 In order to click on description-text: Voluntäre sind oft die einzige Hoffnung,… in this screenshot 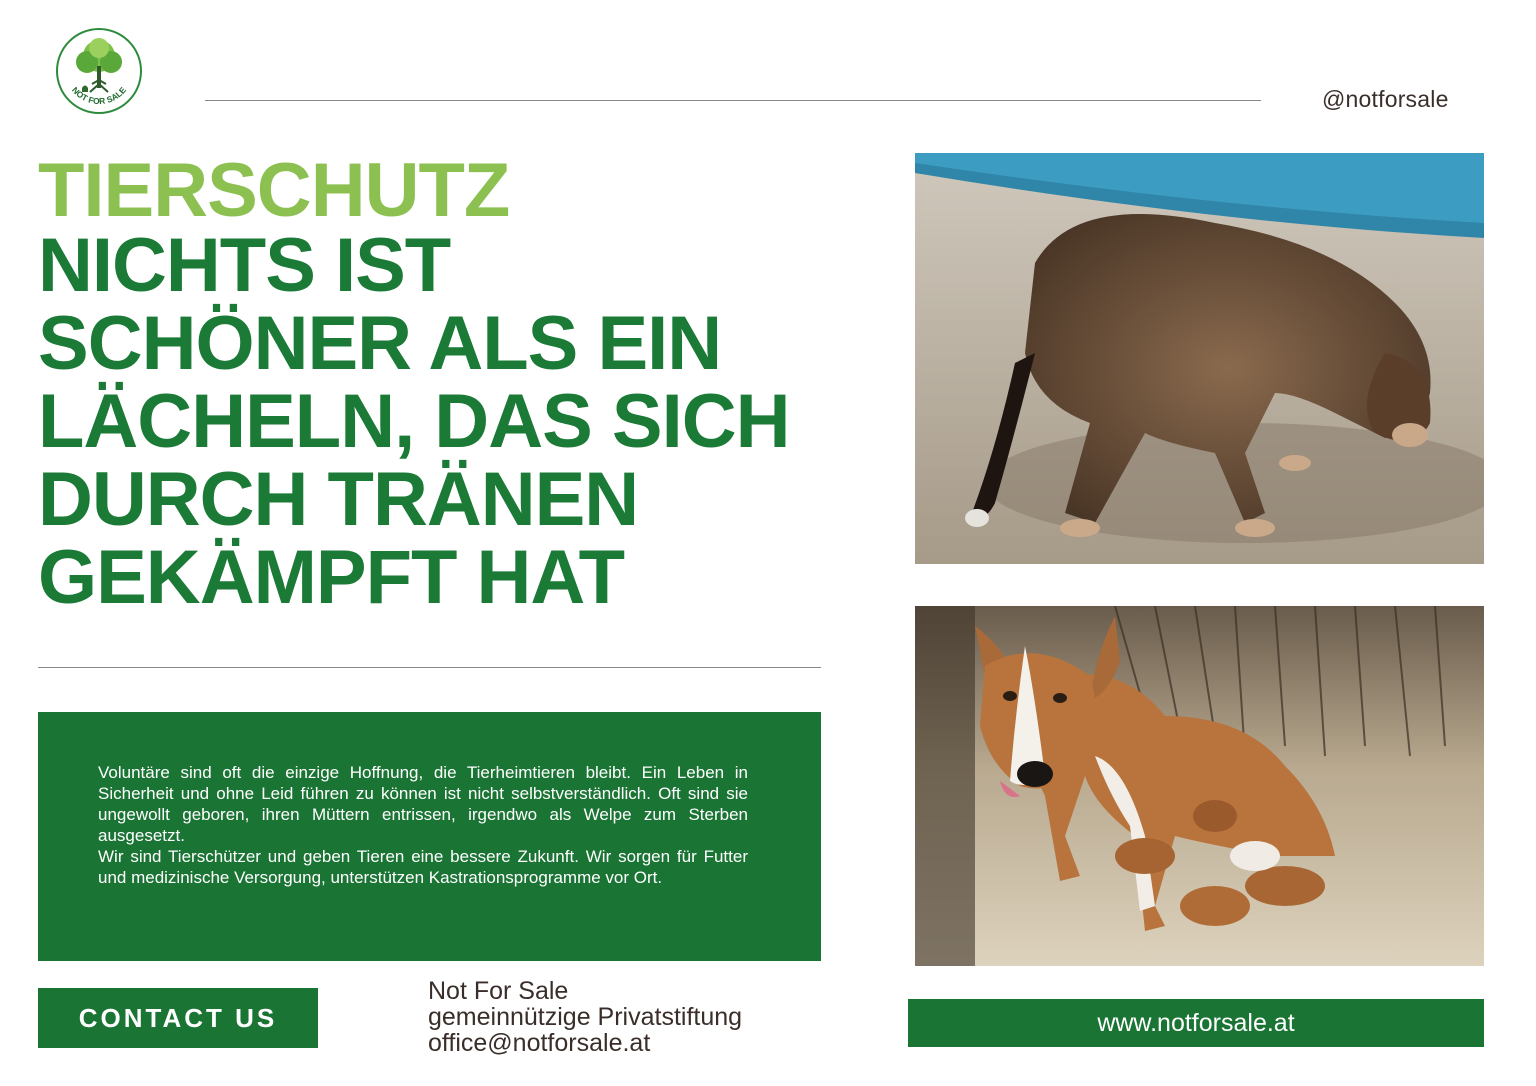, I will do `click(423, 825)`.